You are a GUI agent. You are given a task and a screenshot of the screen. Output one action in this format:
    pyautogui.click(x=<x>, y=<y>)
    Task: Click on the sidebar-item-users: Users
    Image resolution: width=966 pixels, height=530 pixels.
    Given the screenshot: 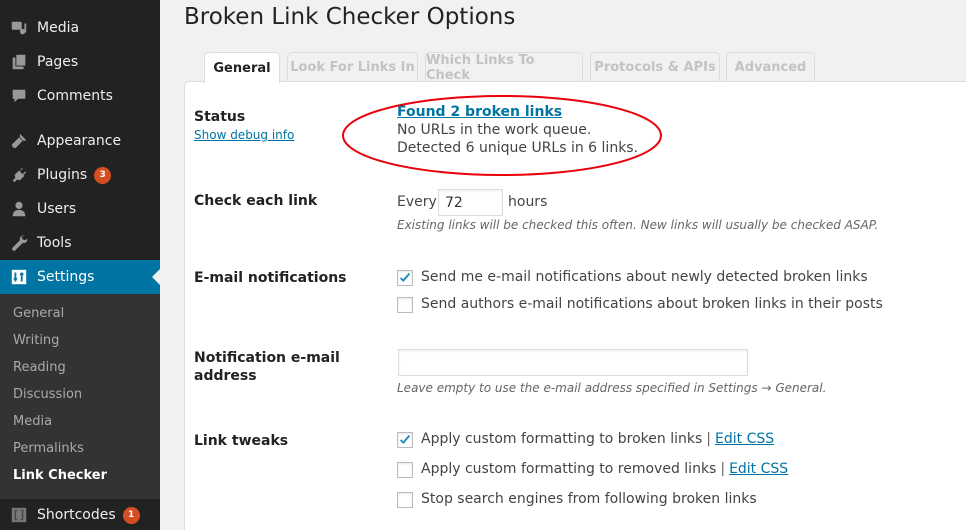 What is the action you would take?
    pyautogui.click(x=80, y=209)
    